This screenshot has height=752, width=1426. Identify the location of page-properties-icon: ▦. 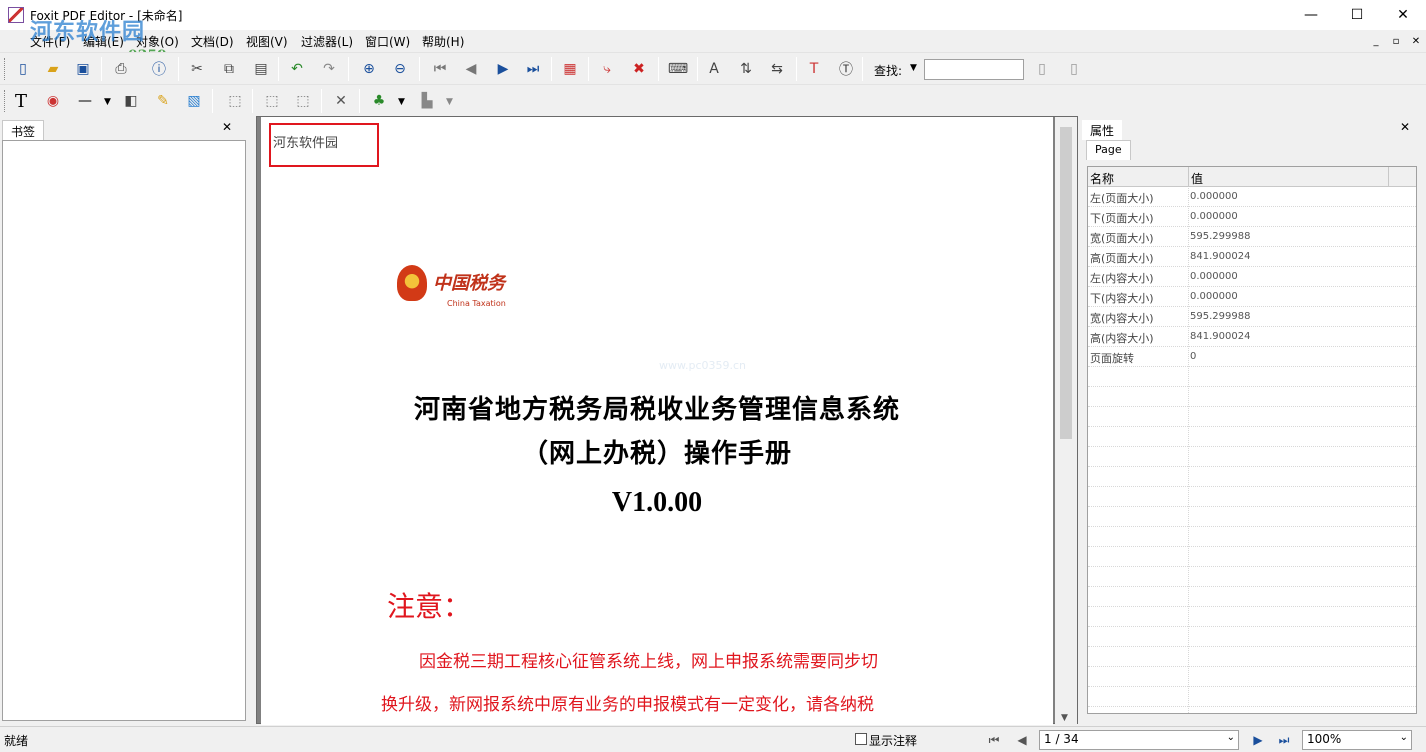
(570, 69).